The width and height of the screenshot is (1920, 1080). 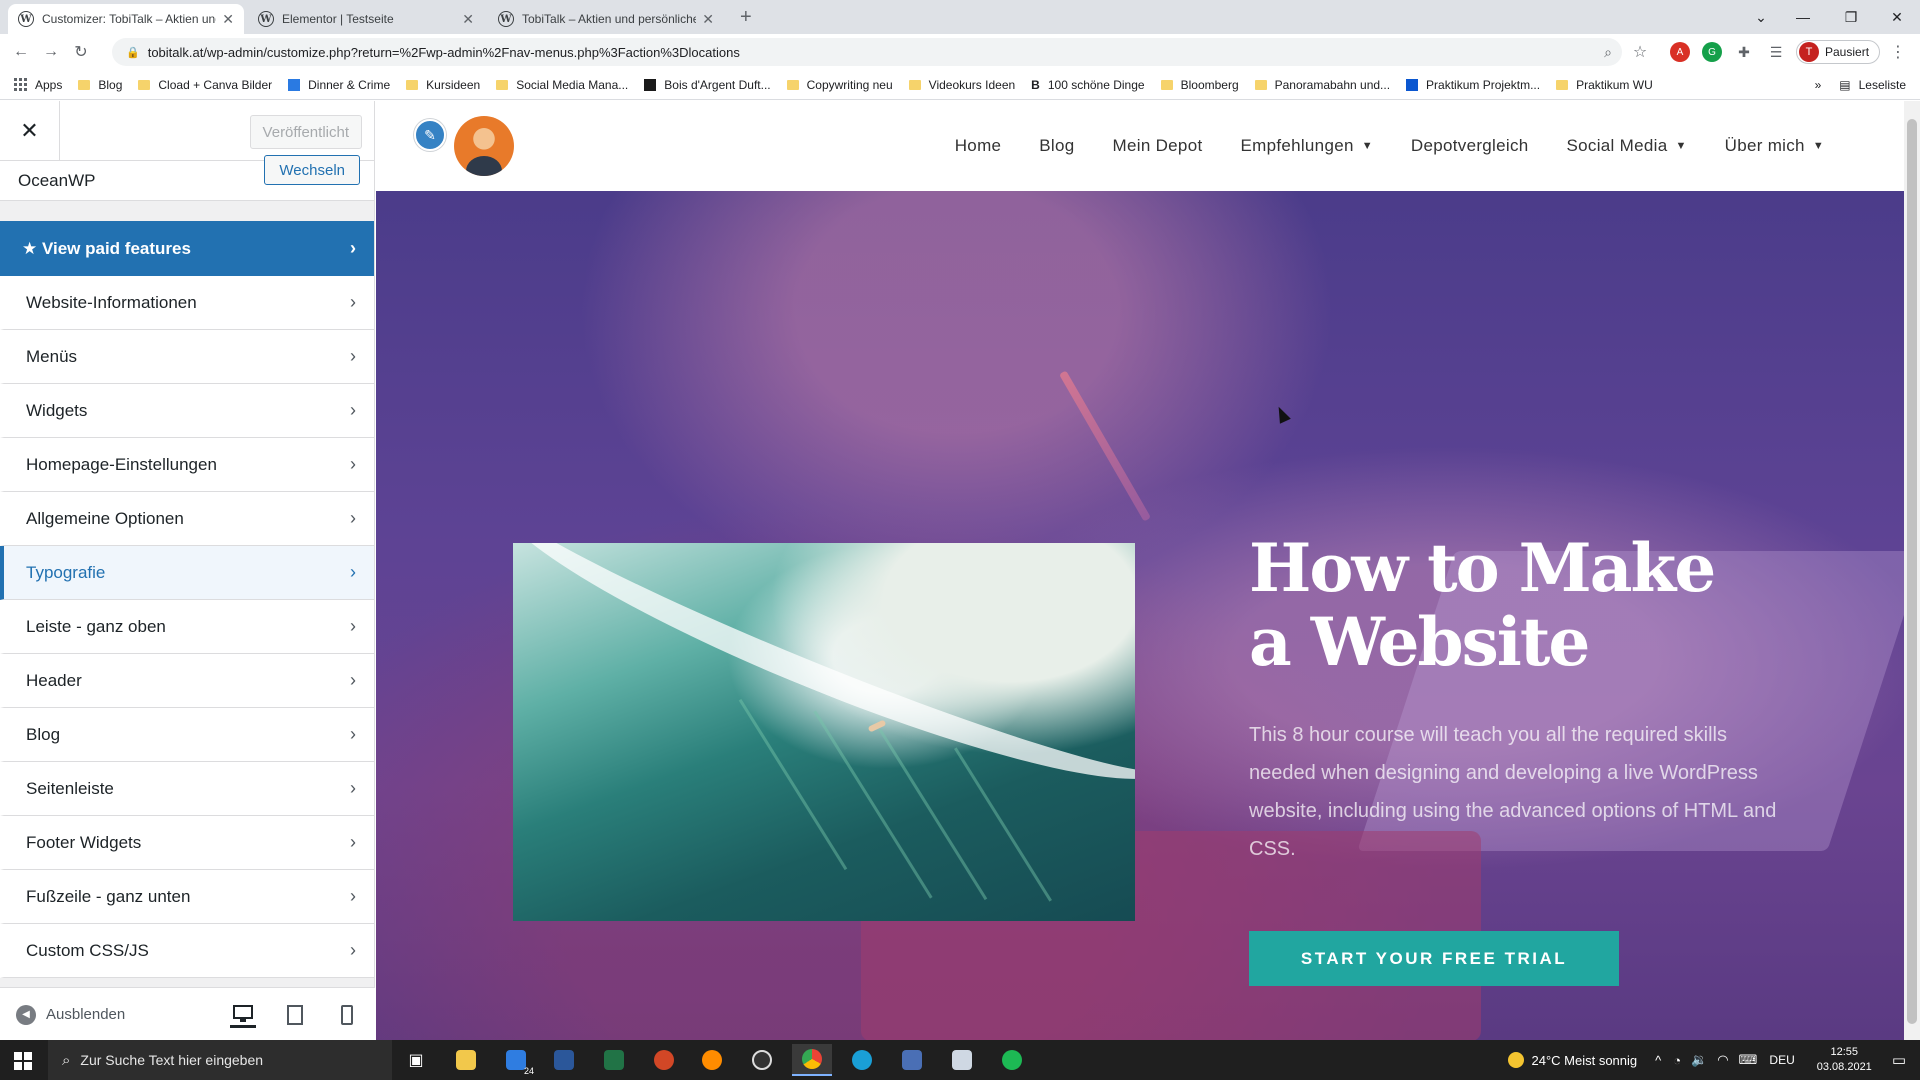 What do you see at coordinates (824, 732) in the screenshot?
I see `hero-video` at bounding box center [824, 732].